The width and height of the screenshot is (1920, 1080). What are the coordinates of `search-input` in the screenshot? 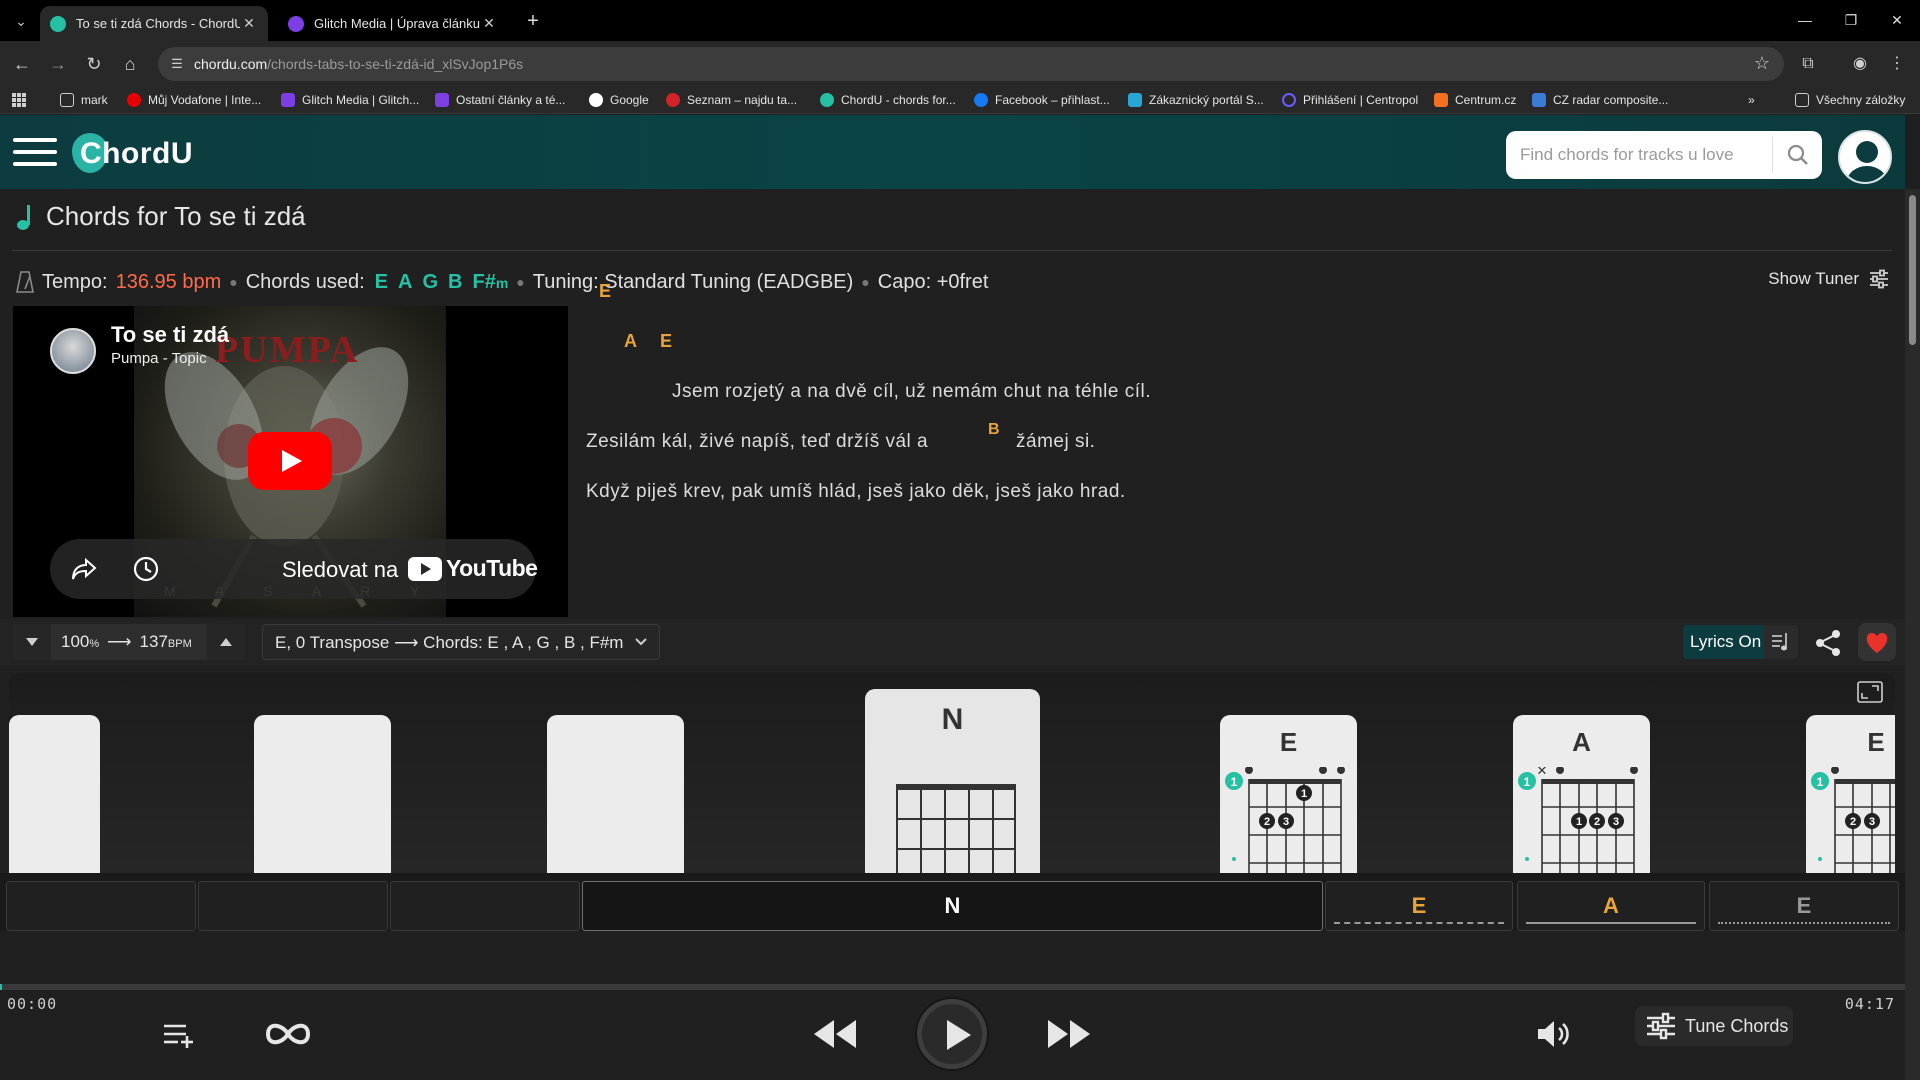 It's located at (1640, 155).